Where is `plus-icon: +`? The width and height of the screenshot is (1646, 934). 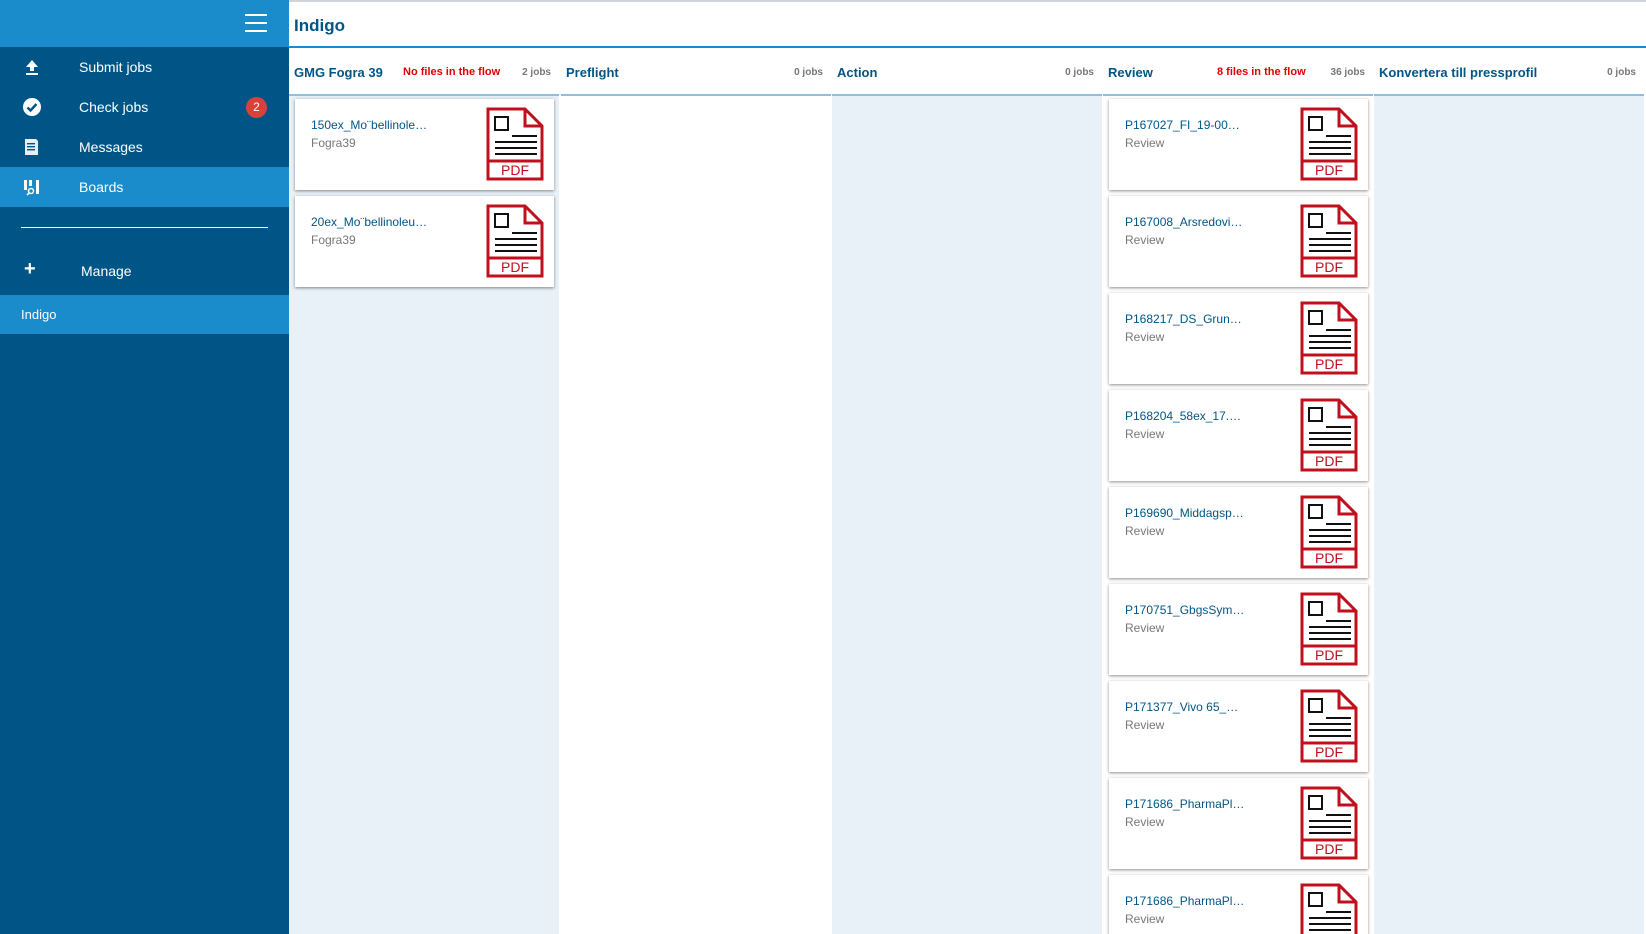
plus-icon: + is located at coordinates (30, 269).